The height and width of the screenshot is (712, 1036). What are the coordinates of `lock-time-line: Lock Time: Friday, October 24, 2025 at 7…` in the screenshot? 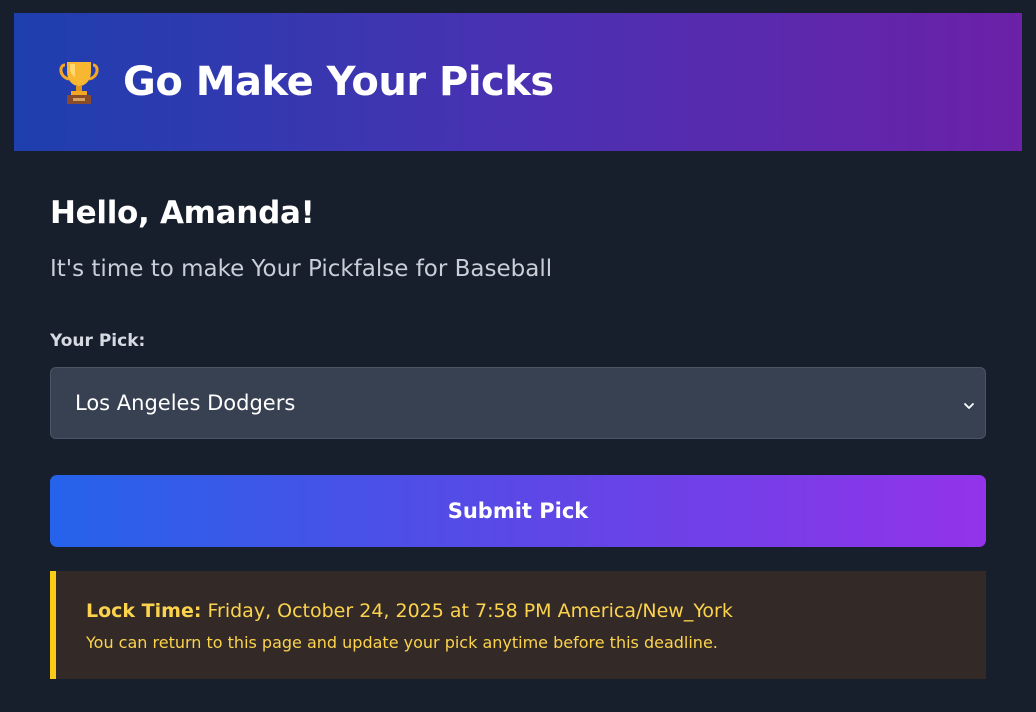 It's located at (409, 611).